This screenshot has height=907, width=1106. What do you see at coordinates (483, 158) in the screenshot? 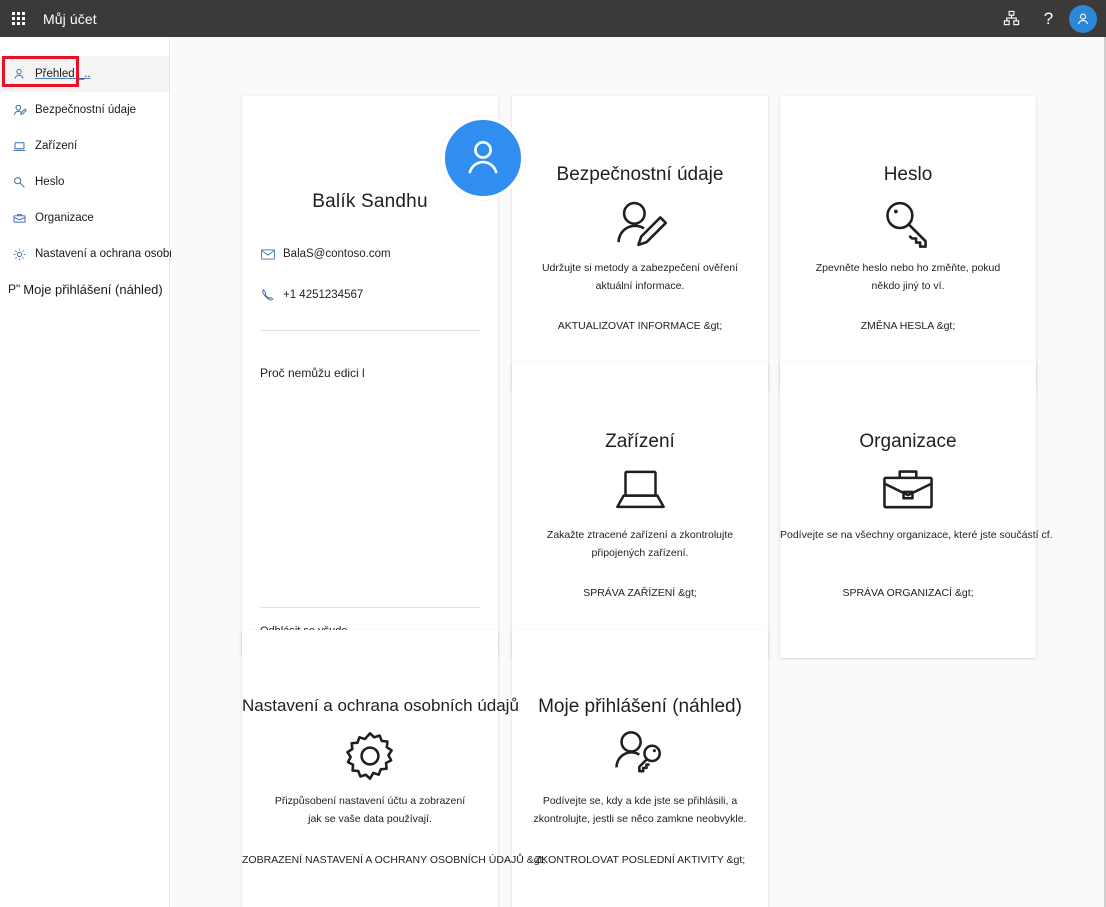
I see `profile-avatar` at bounding box center [483, 158].